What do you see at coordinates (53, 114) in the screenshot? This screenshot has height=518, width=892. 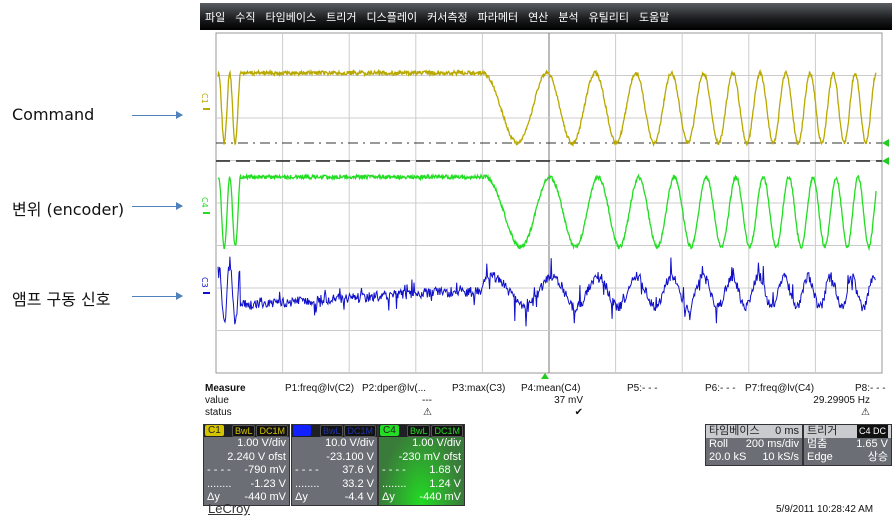 I see `annotation-command: Command` at bounding box center [53, 114].